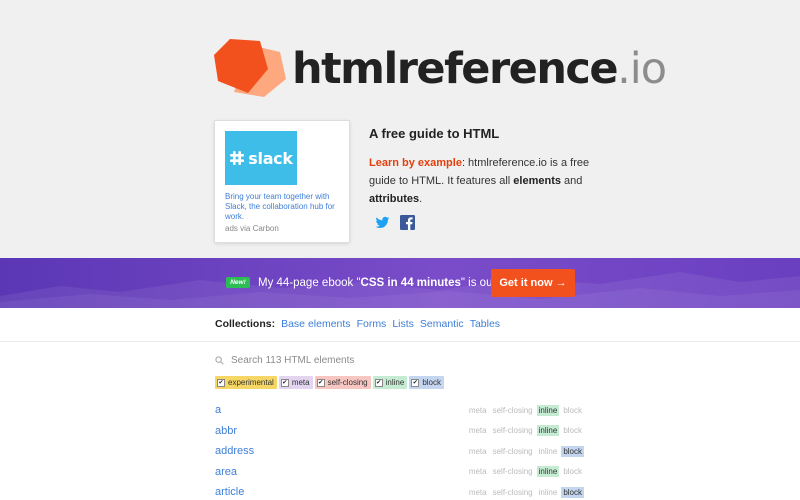  I want to click on filter-inline: ✔ inline, so click(390, 382).